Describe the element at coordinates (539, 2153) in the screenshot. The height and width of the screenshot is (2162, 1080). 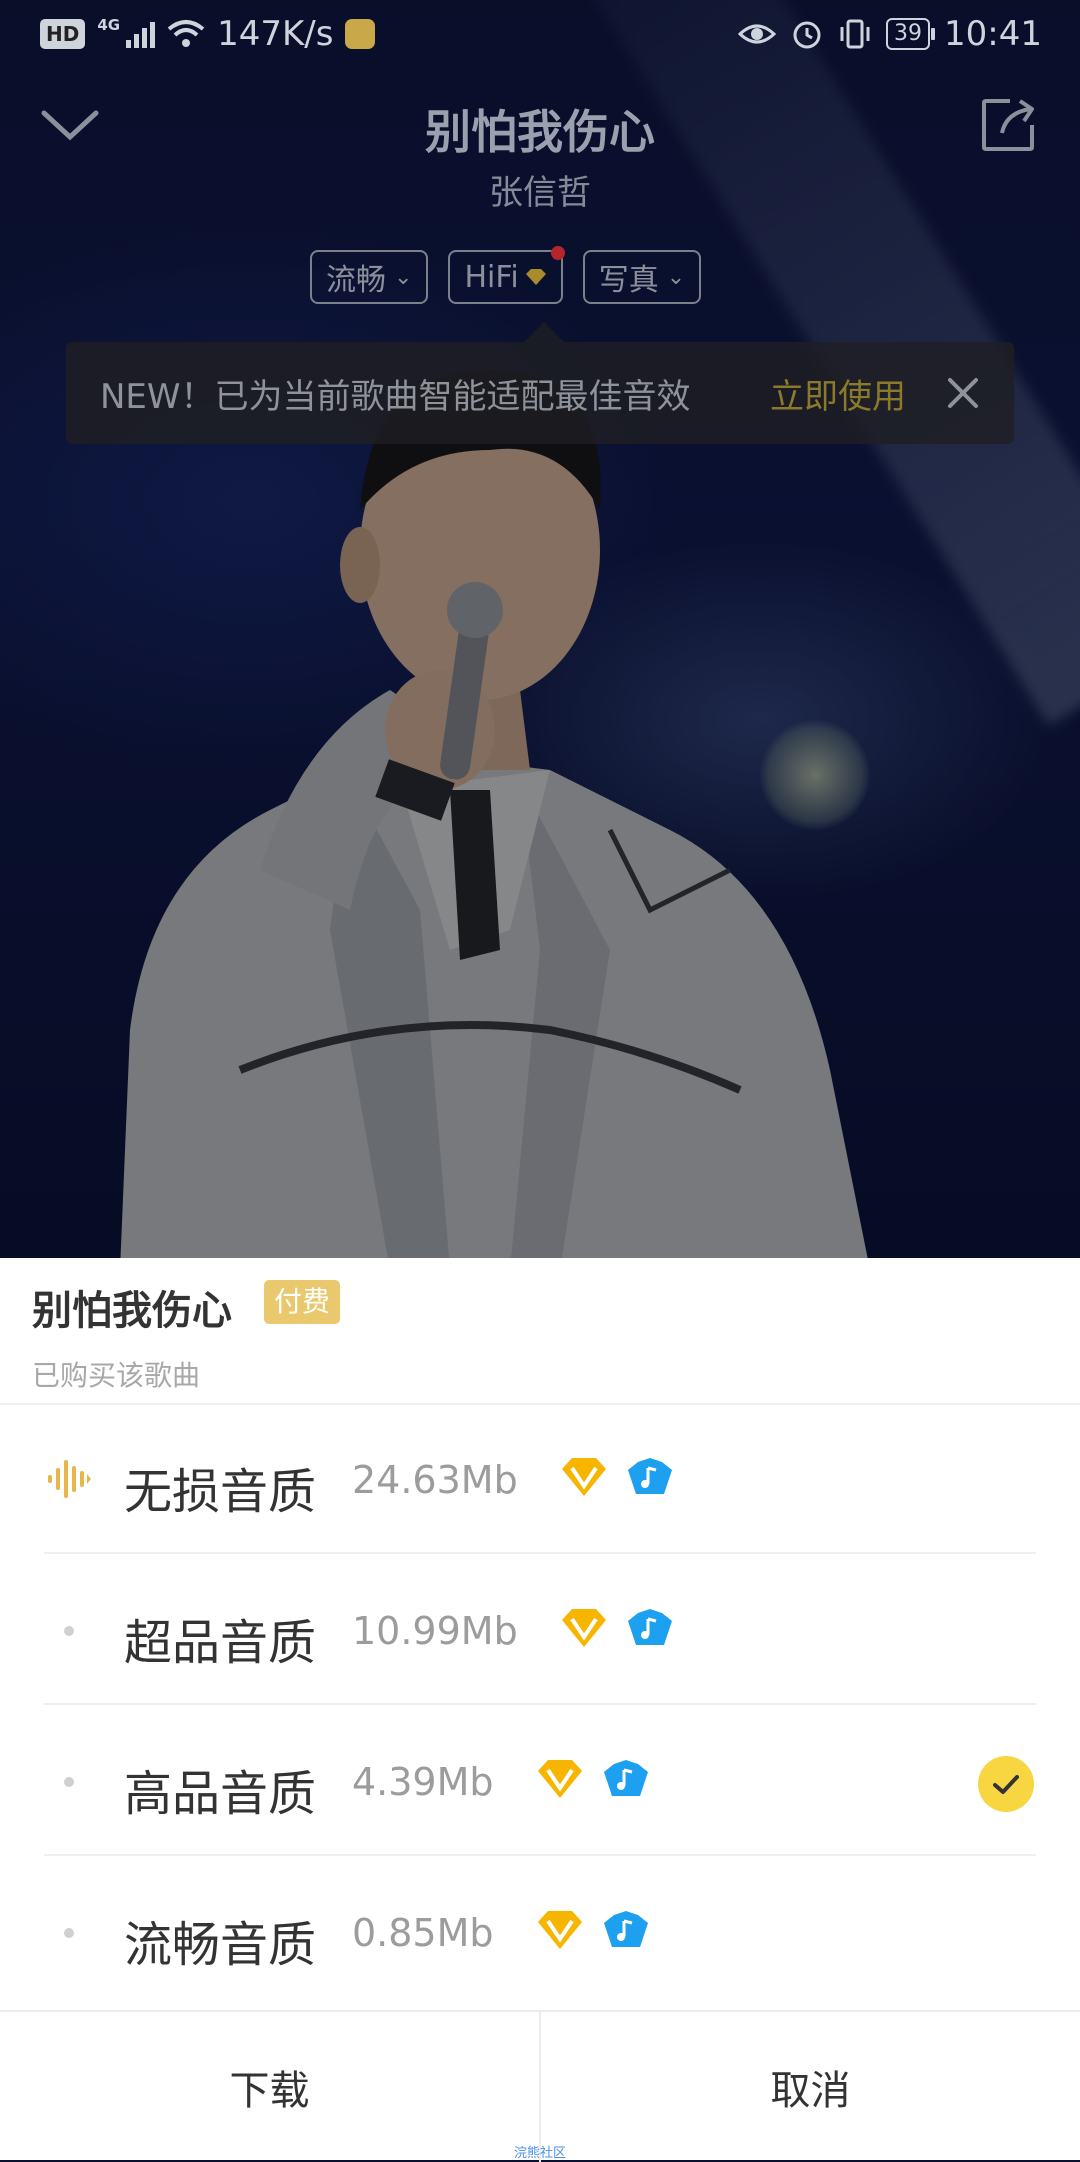
I see `watermark: 浣熊社区` at that location.